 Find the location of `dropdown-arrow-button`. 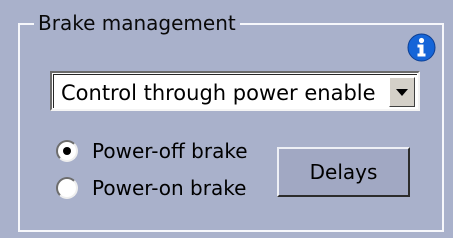

dropdown-arrow-button is located at coordinates (402, 92).